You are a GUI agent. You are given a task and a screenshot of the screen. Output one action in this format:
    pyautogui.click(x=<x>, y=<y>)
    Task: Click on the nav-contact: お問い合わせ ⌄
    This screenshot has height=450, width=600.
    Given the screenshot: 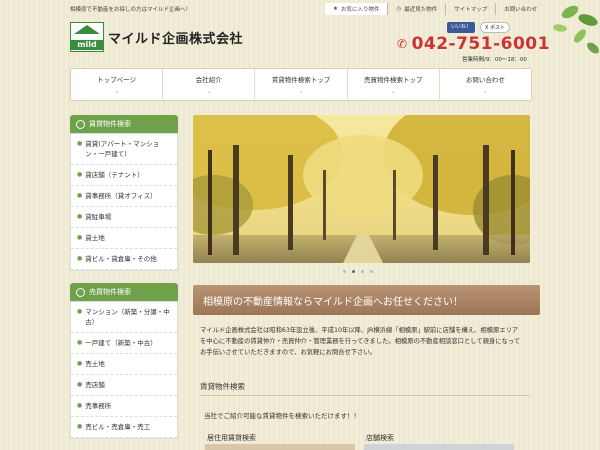 What is the action you would take?
    pyautogui.click(x=485, y=84)
    